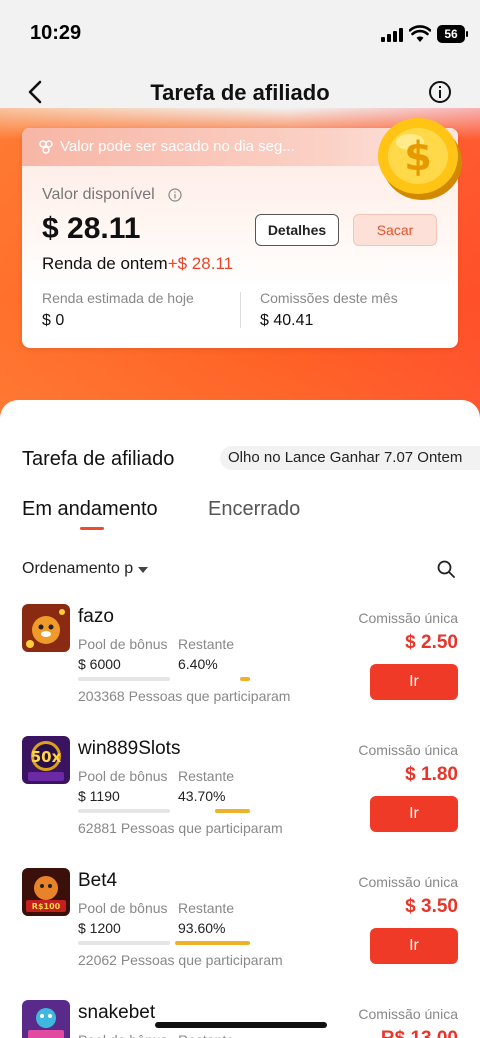  I want to click on remaining-value: 93.60%, so click(202, 928).